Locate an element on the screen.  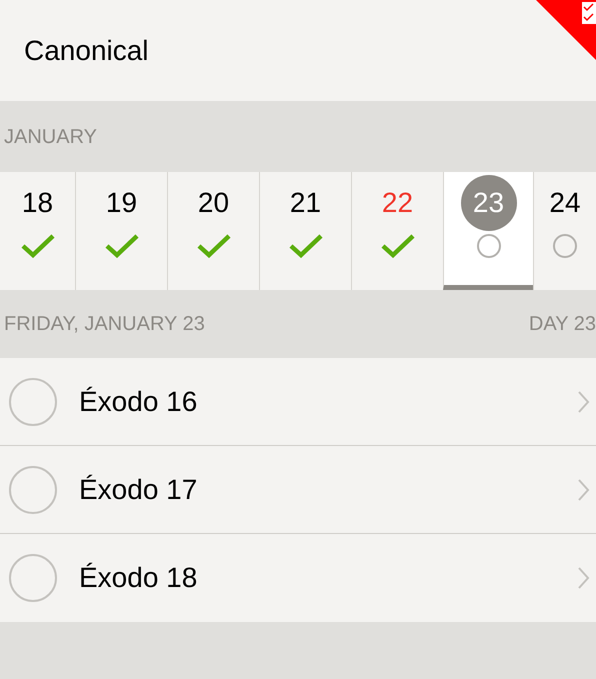
day-number: 23 is located at coordinates (488, 203).